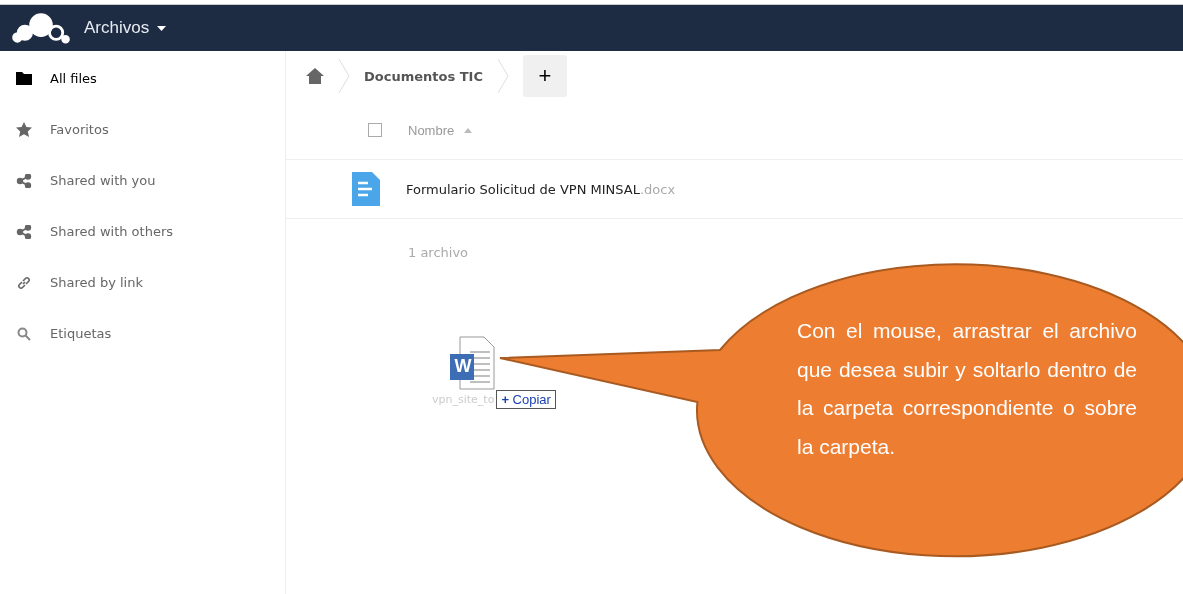 This screenshot has width=1183, height=594. Describe the element at coordinates (375, 130) in the screenshot. I see `select-all-checkbox` at that location.